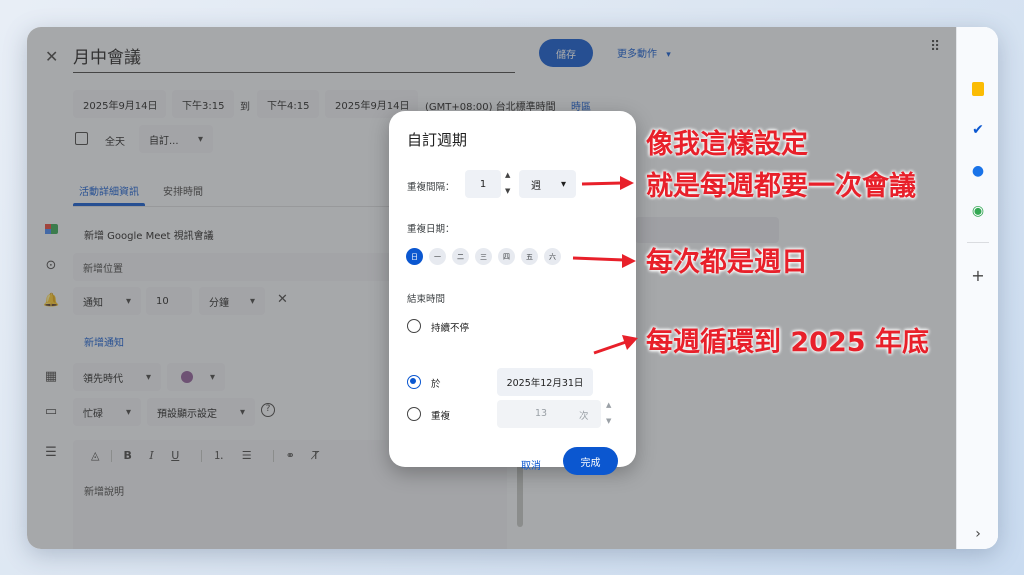 Image resolution: width=1024 pixels, height=575 pixels. What do you see at coordinates (605, 265) in the screenshot?
I see `annotation-arrows` at bounding box center [605, 265].